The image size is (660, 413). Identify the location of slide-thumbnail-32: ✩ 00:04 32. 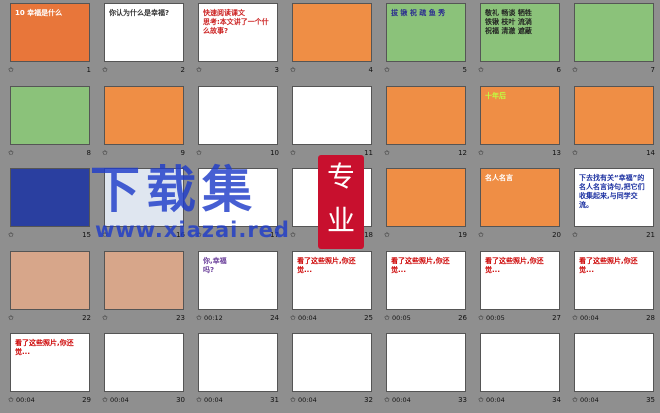
(334, 371).